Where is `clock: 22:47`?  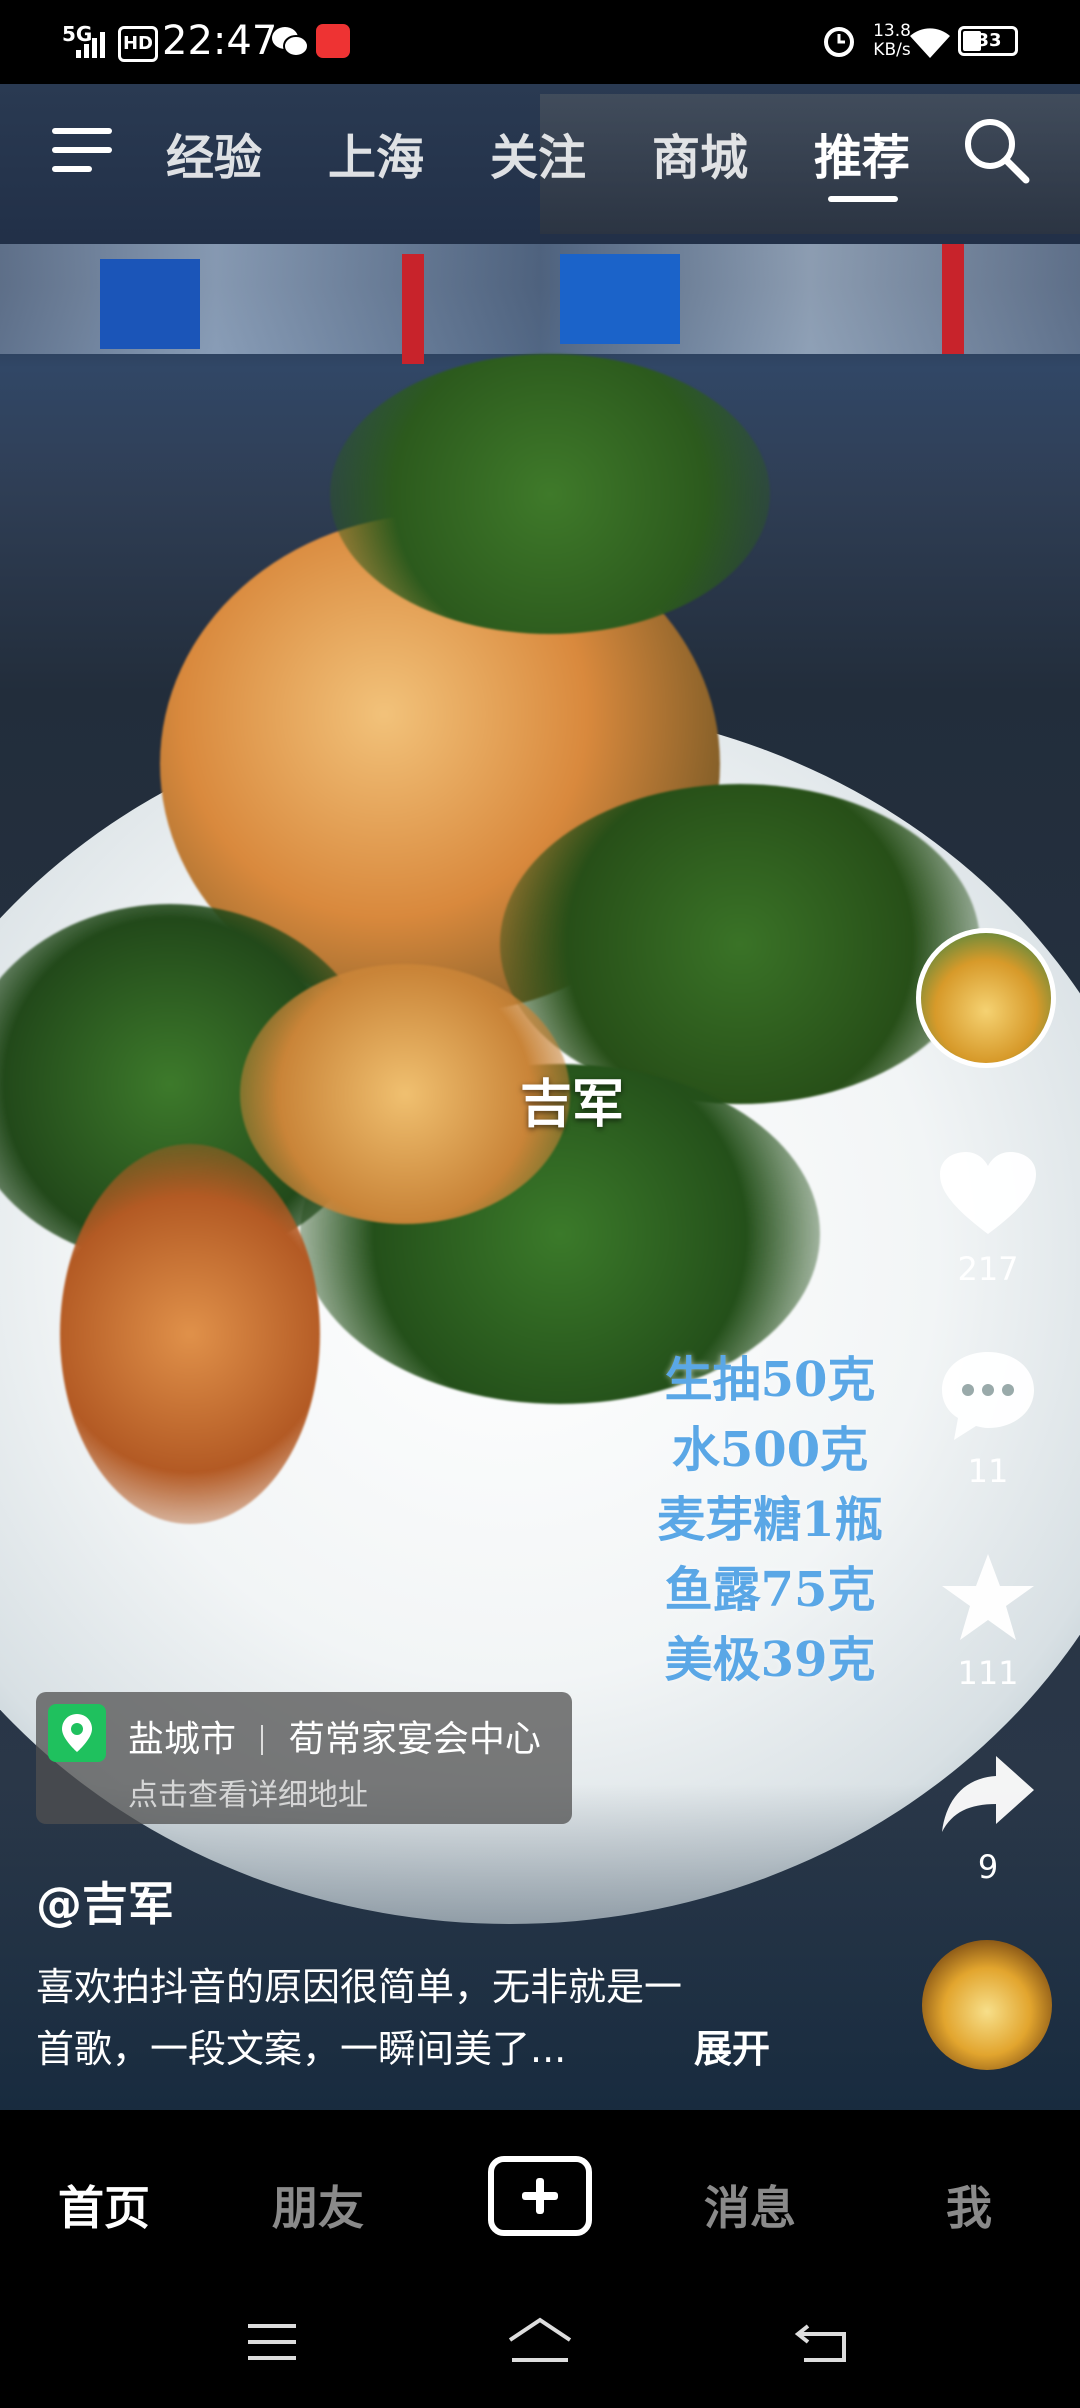 clock: 22:47 is located at coordinates (220, 41).